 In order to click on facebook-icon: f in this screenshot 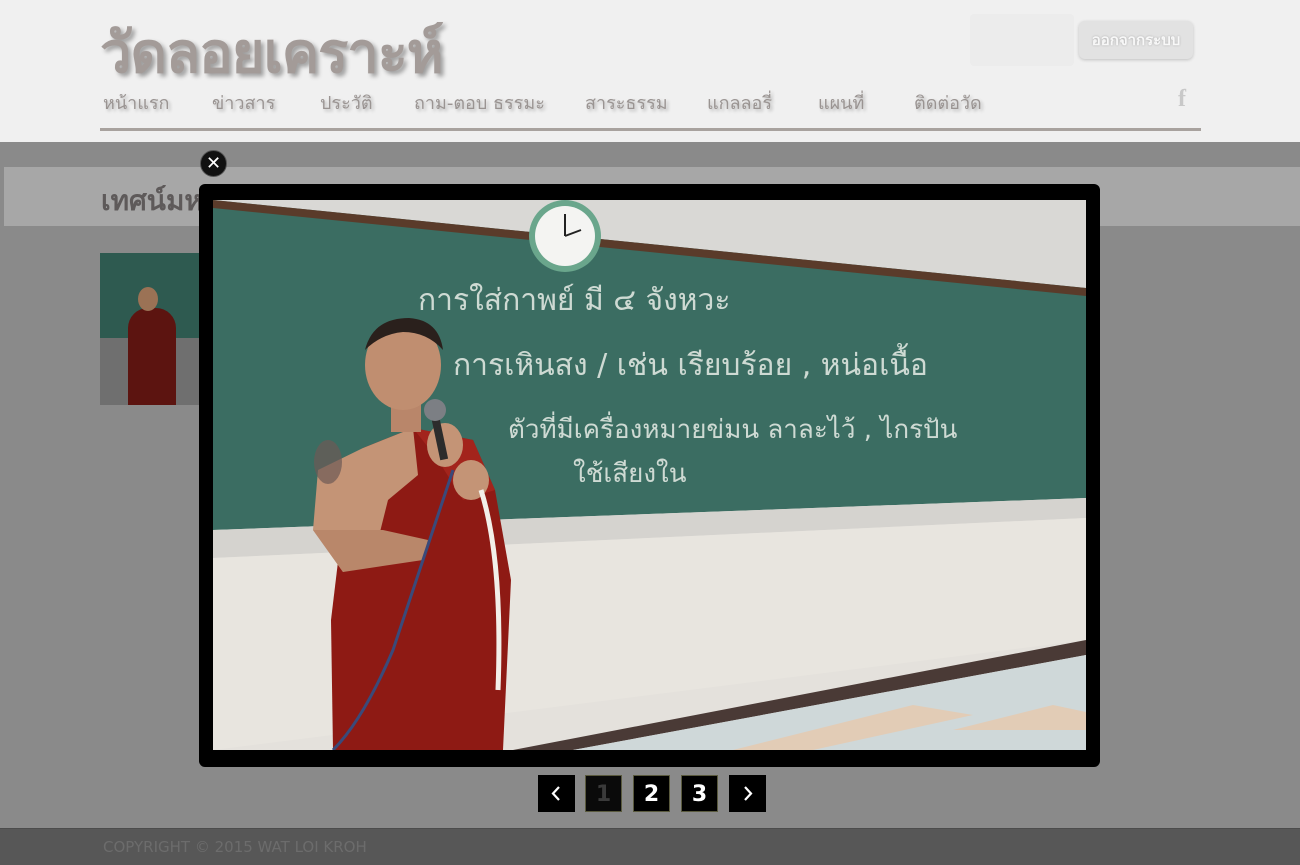, I will do `click(1182, 100)`.